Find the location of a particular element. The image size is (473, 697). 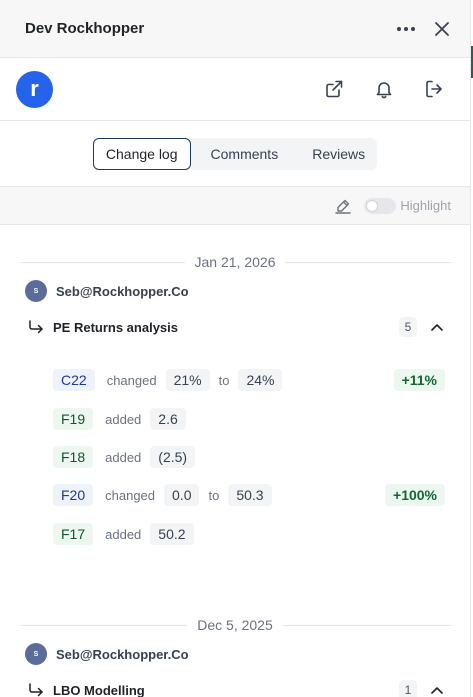

tab-change-log: Change log is located at coordinates (141, 153).